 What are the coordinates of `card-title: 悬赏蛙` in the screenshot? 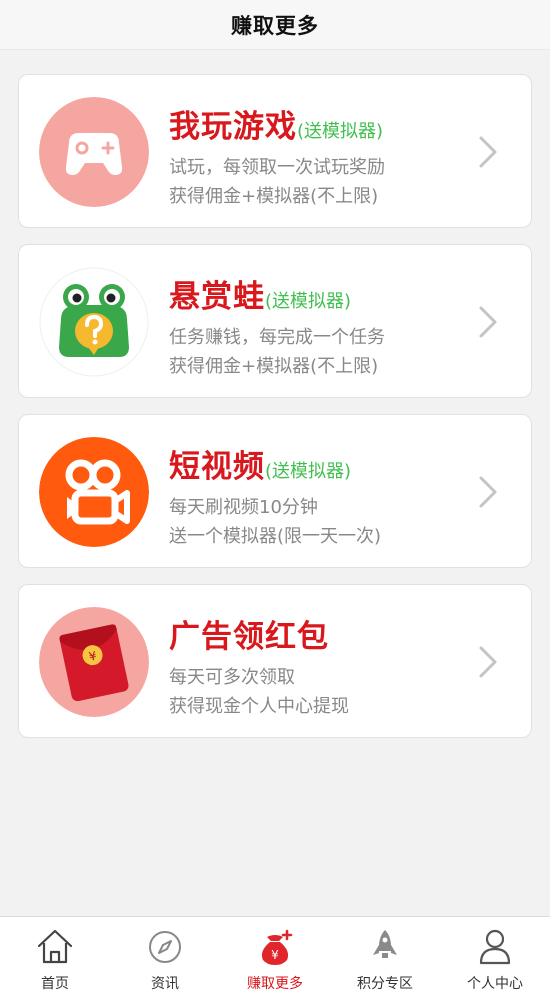 It's located at (217, 297).